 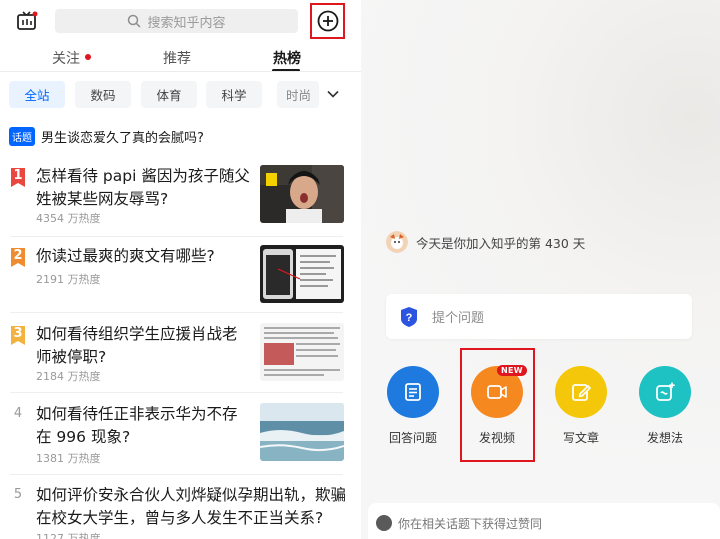 What do you see at coordinates (664, 438) in the screenshot?
I see `action-label: 发想法` at bounding box center [664, 438].